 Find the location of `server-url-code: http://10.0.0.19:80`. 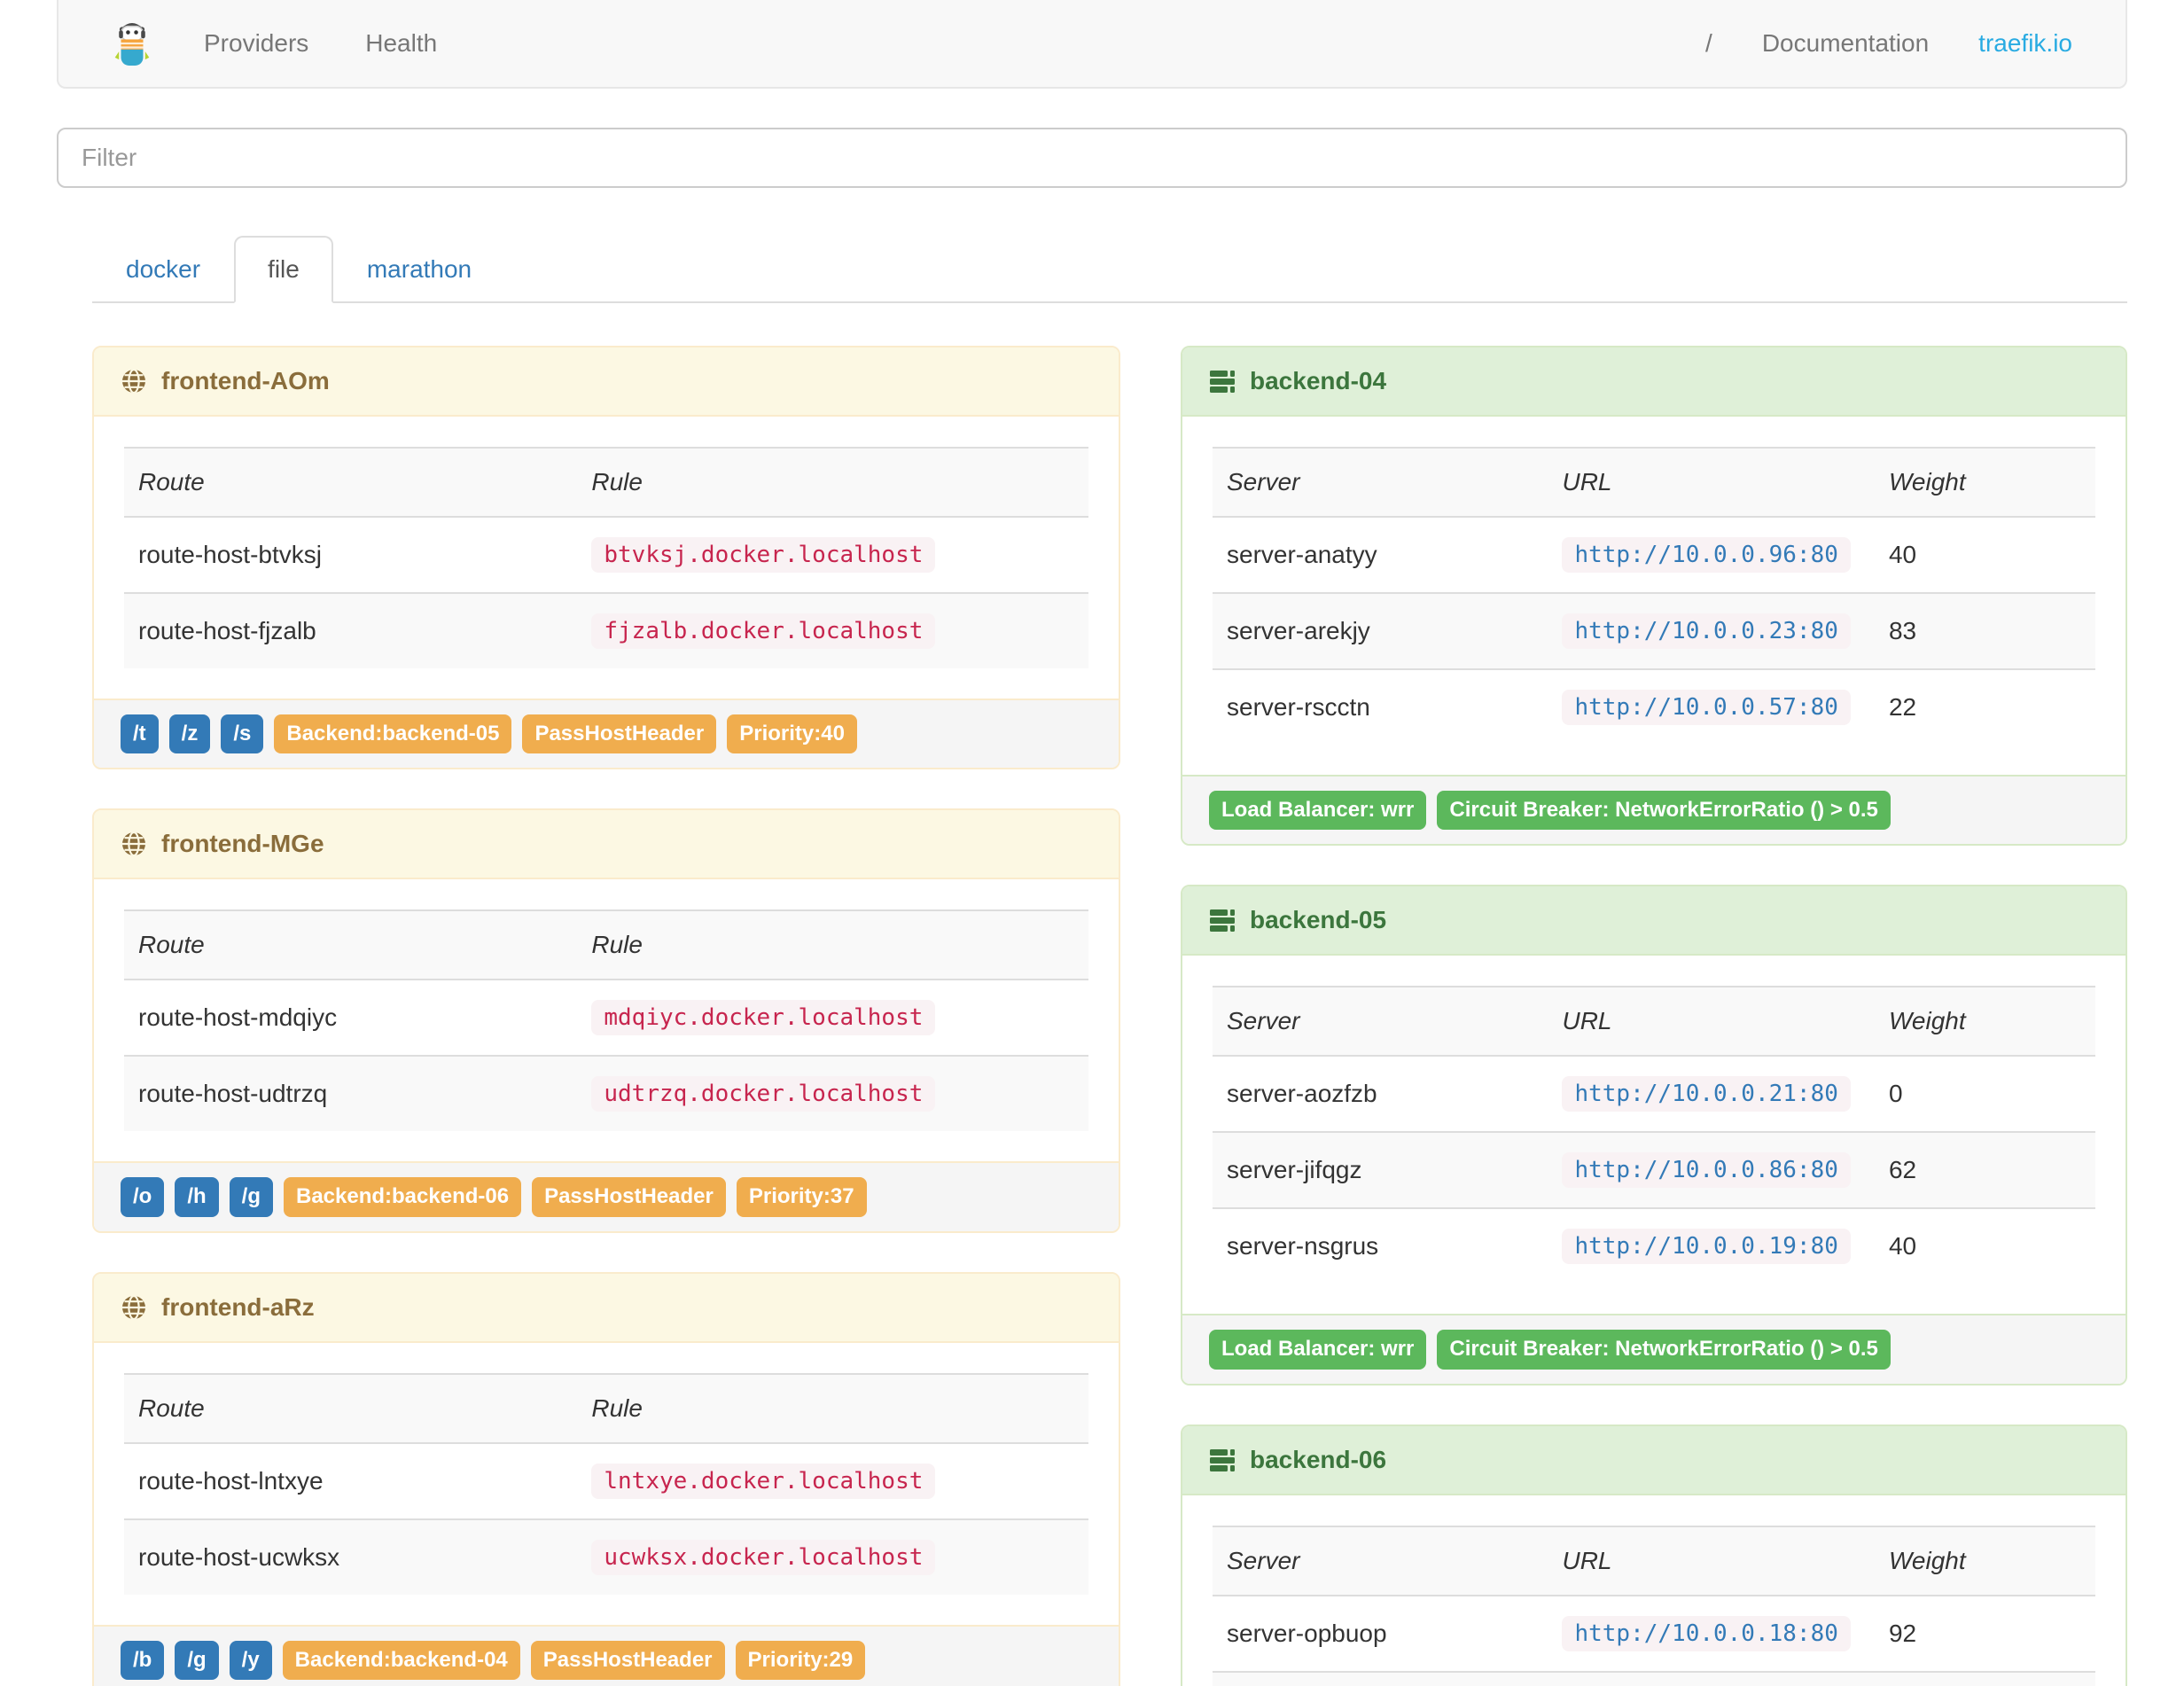

server-url-code: http://10.0.0.19:80 is located at coordinates (1706, 1247).